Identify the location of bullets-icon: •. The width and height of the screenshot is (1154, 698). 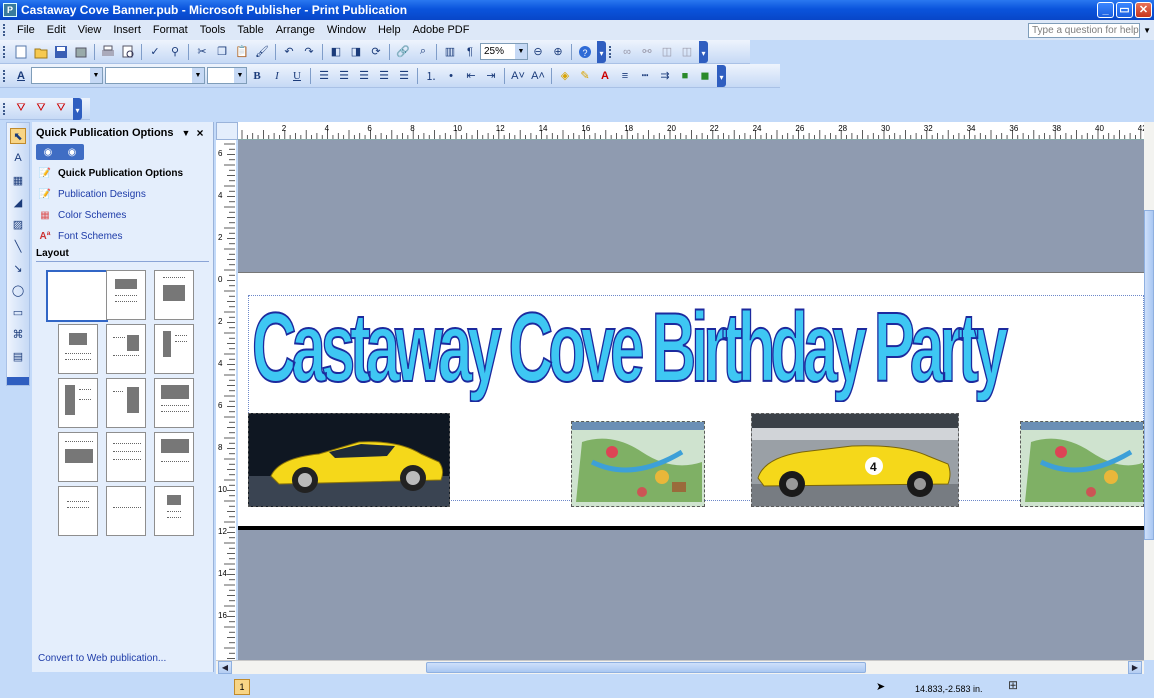
(451, 76).